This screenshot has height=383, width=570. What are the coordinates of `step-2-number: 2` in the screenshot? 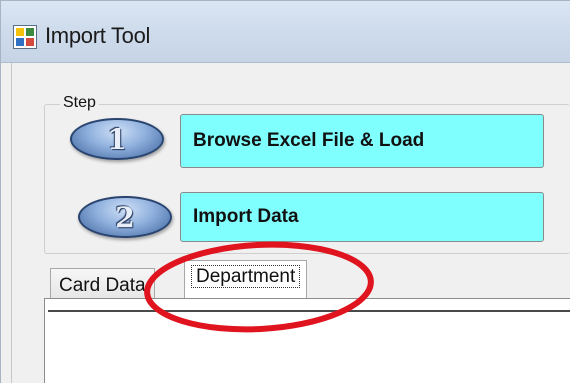 It's located at (125, 217).